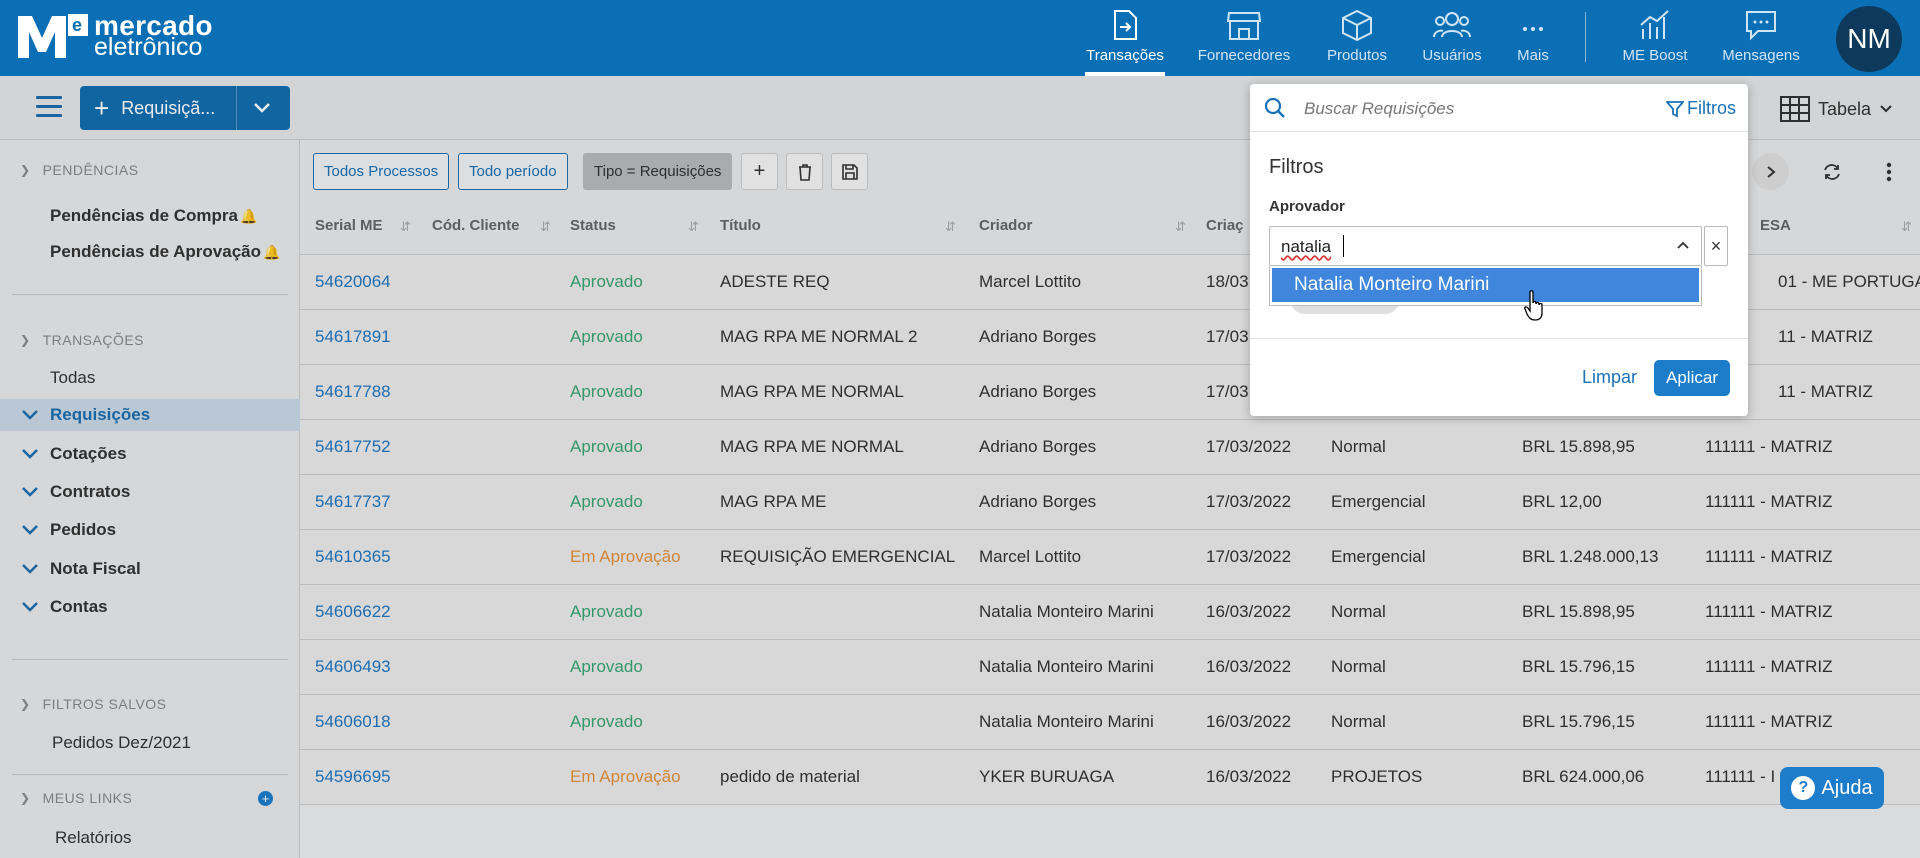 This screenshot has height=858, width=1920. Describe the element at coordinates (1533, 305) in the screenshot. I see `hand-cursor-icon` at that location.